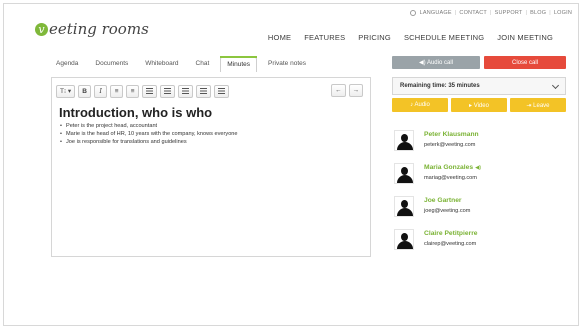  What do you see at coordinates (67, 64) in the screenshot?
I see `tab-agenda: Agenda` at bounding box center [67, 64].